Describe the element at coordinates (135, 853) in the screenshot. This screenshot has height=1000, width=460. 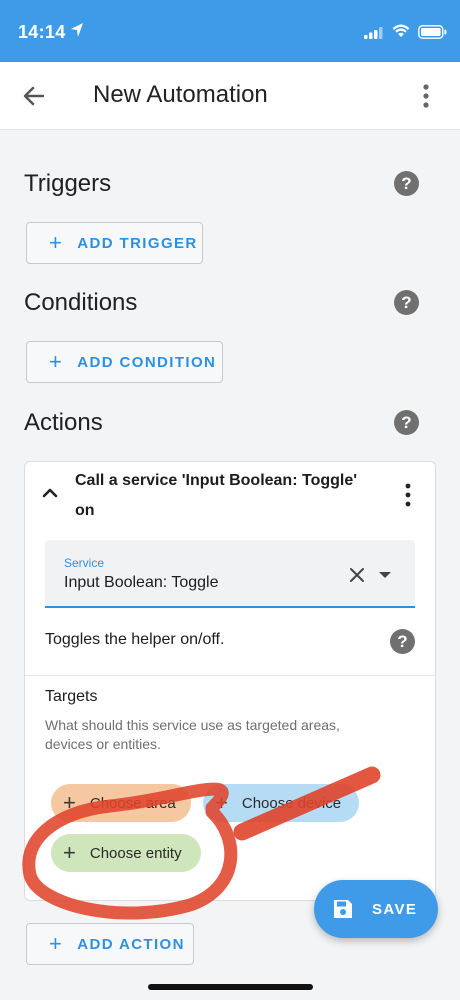
I see `choose-entity-label: Choose entity` at that location.